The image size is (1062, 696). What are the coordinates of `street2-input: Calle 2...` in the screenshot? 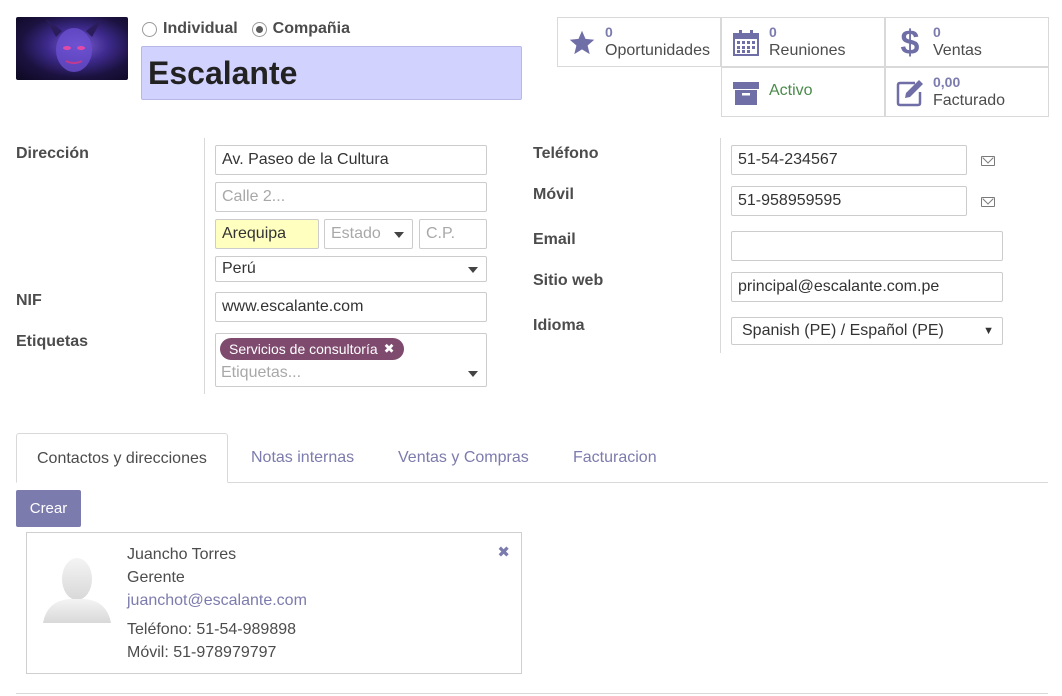 It's located at (351, 197).